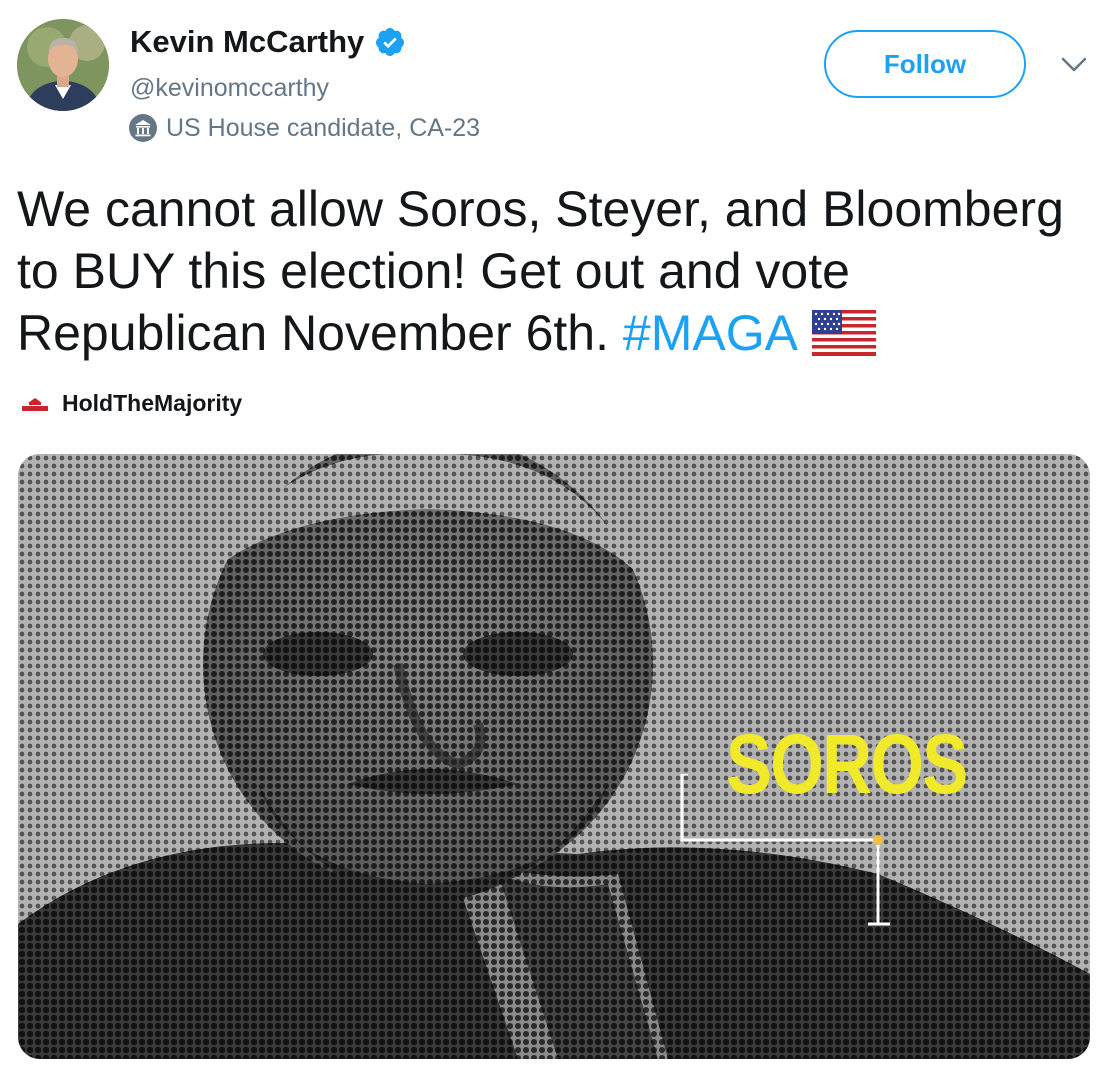 The width and height of the screenshot is (1108, 1074). What do you see at coordinates (35, 404) in the screenshot?
I see `hold-the-majority-logo` at bounding box center [35, 404].